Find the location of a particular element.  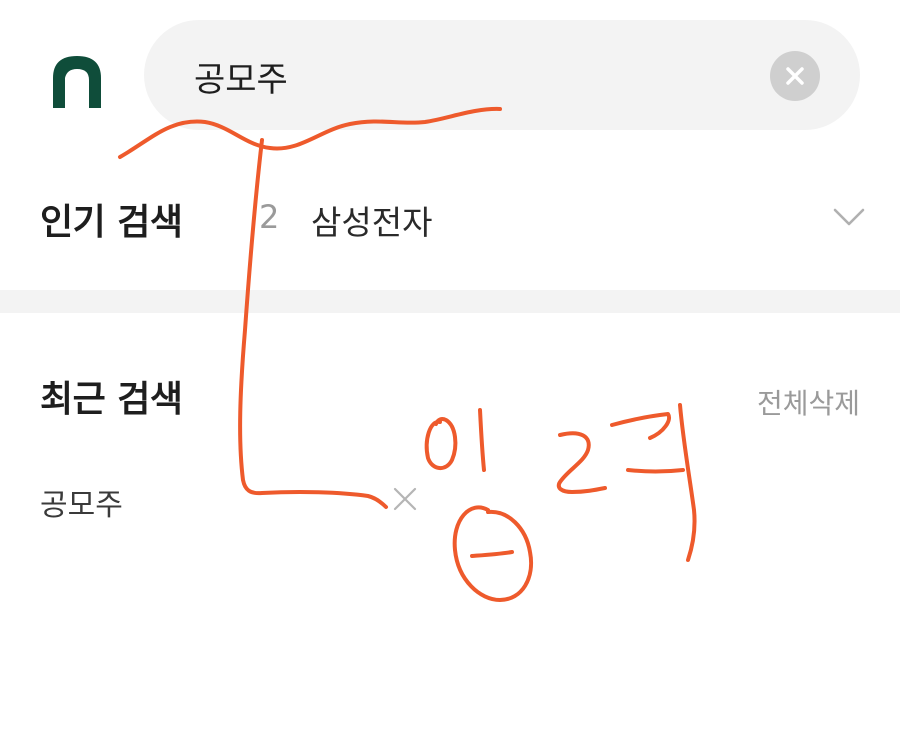

recent-search-item: 공모주 is located at coordinates (235, 500).